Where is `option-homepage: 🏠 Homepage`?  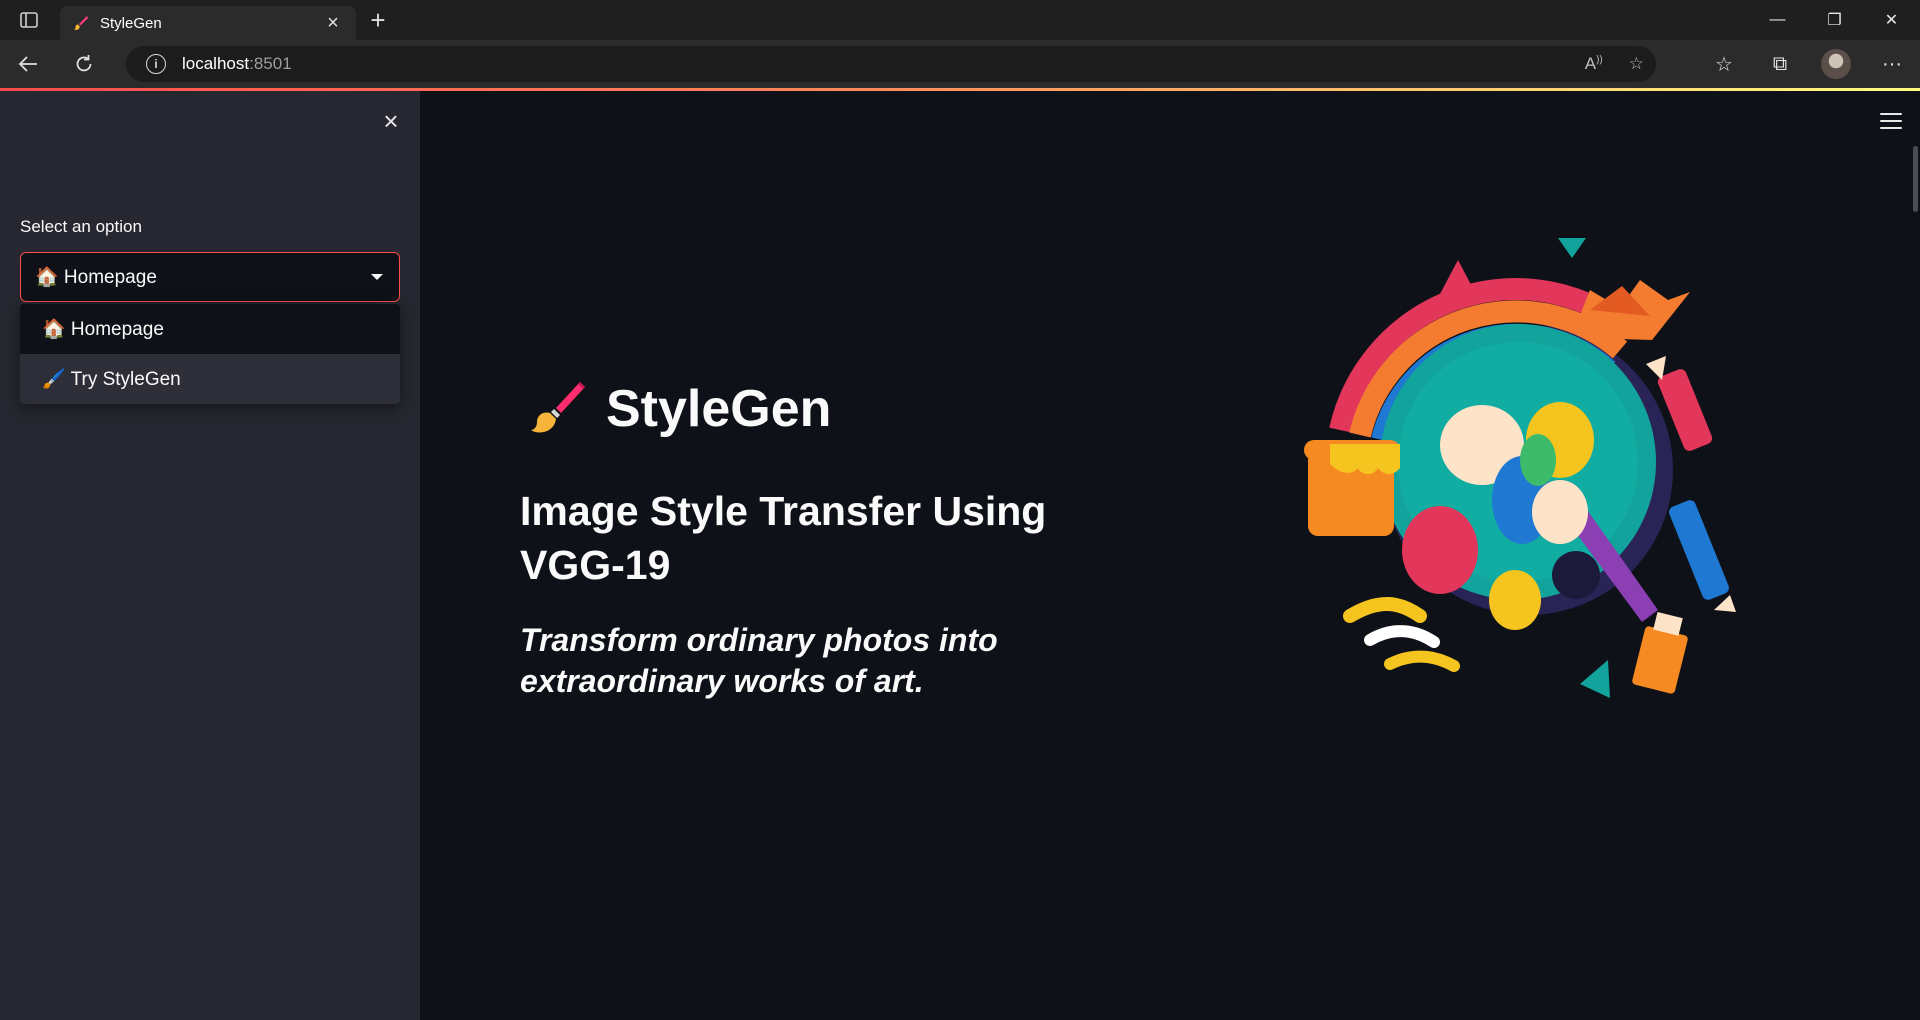
option-homepage: 🏠 Homepage is located at coordinates (210, 329).